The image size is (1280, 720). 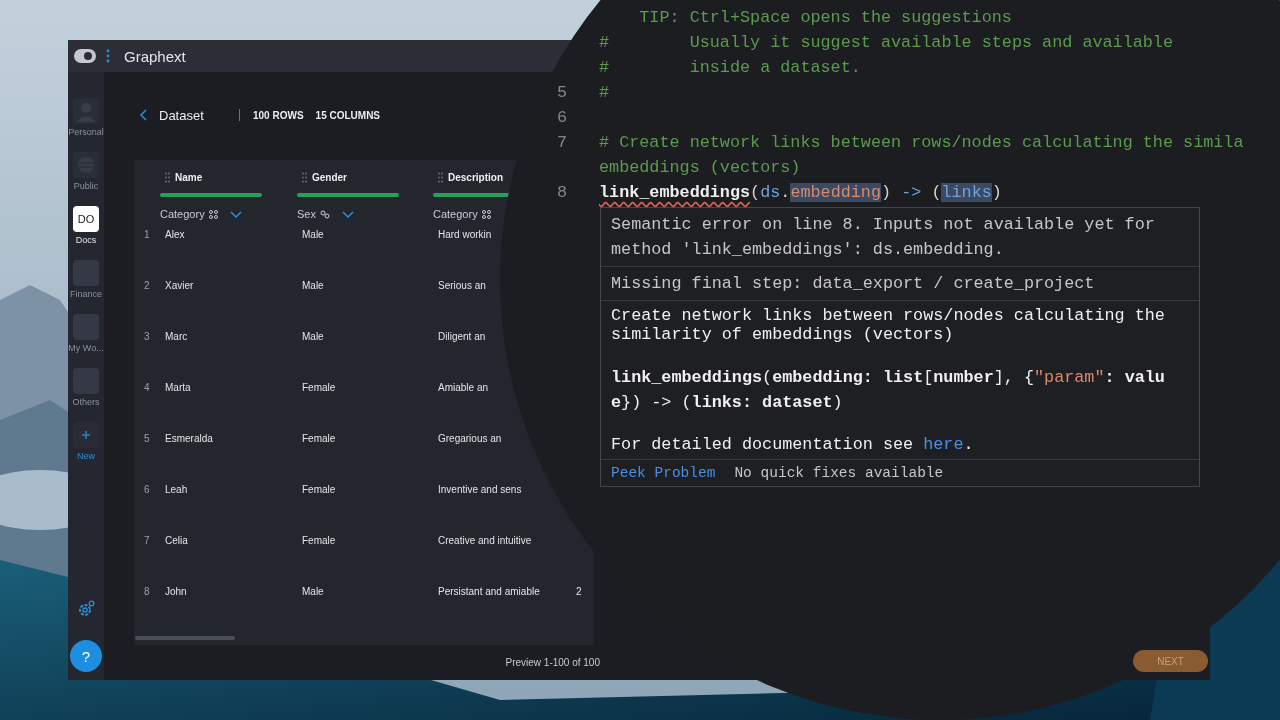 What do you see at coordinates (147, 592) in the screenshot?
I see `row-number: 8` at bounding box center [147, 592].